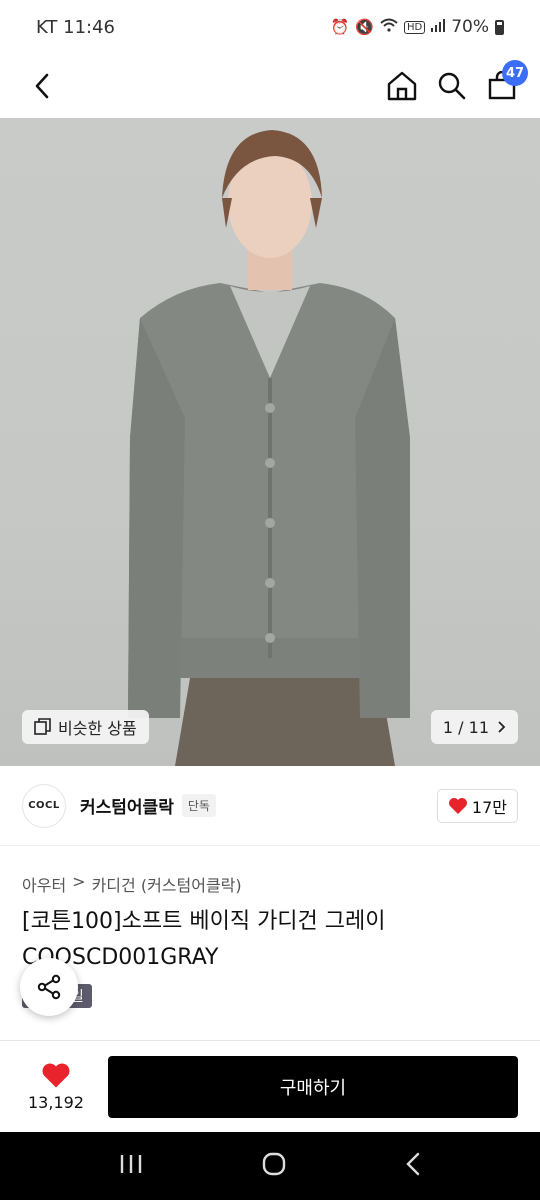 The width and height of the screenshot is (540, 1200). I want to click on search-icon, so click(452, 86).